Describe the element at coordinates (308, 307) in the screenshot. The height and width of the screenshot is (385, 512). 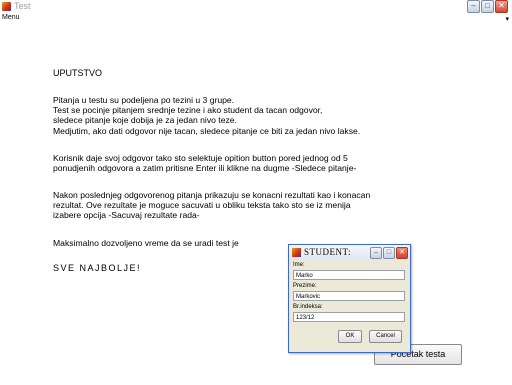
I see `index-number-label: Br.indeksa:` at that location.